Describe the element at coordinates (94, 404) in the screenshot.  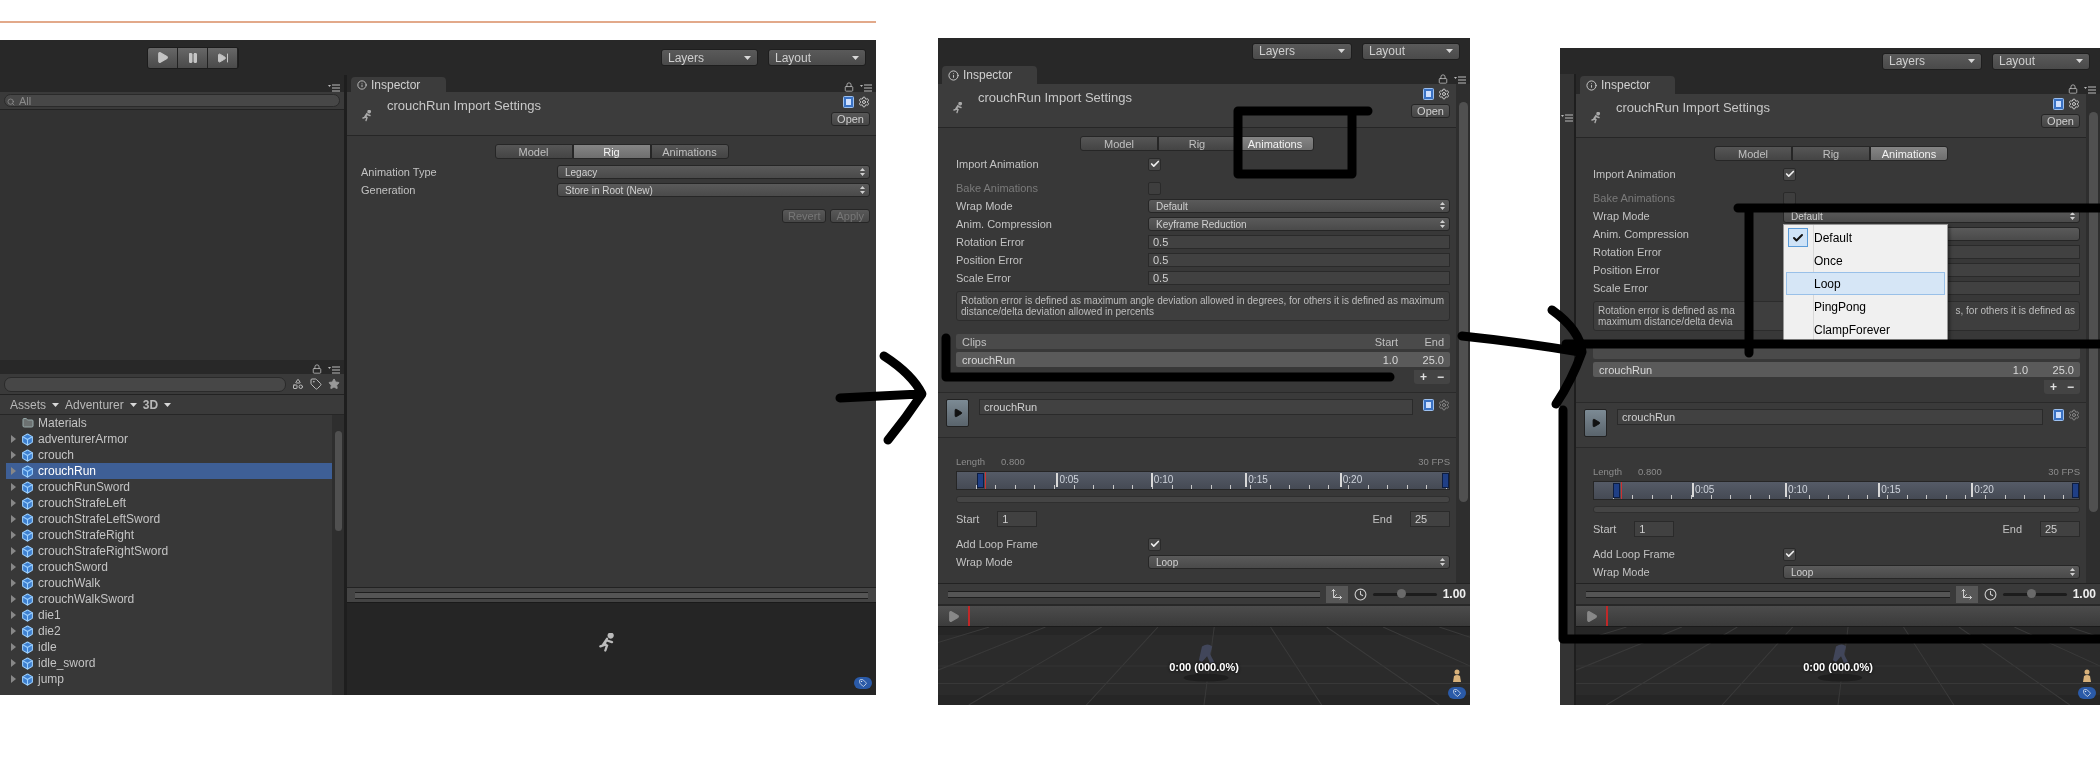
I see `breadcrumb-item: Adventurer` at that location.